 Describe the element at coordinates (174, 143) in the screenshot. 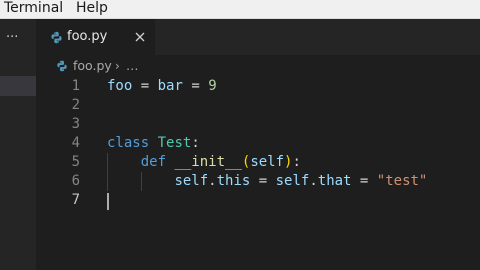

I see `code-token: Test` at that location.